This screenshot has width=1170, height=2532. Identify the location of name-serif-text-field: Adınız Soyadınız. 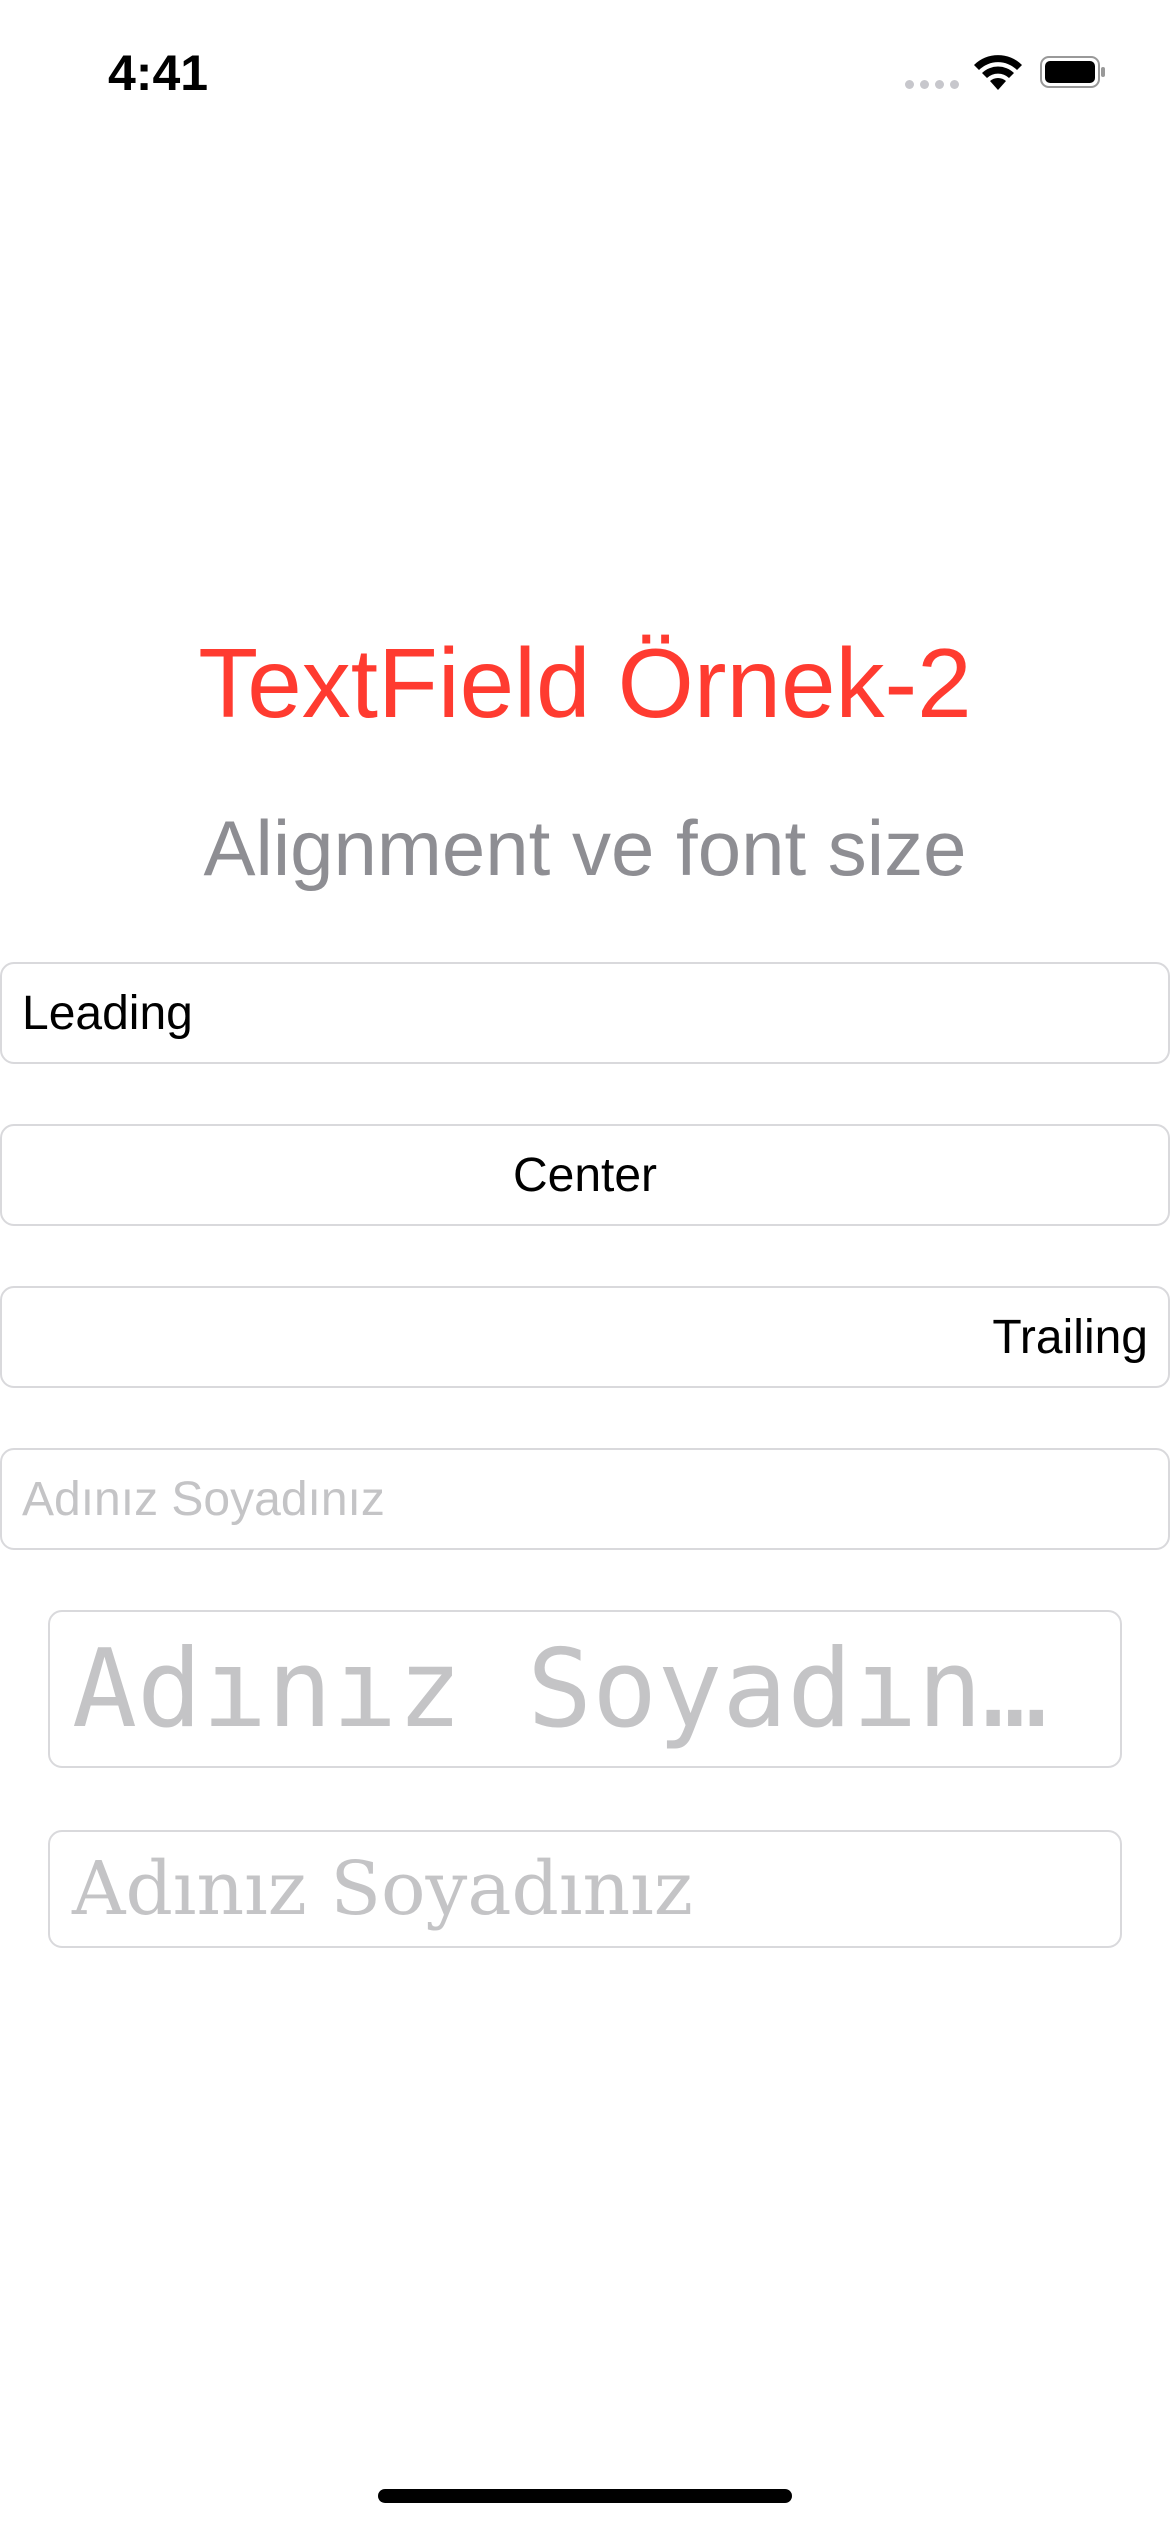
(585, 1889).